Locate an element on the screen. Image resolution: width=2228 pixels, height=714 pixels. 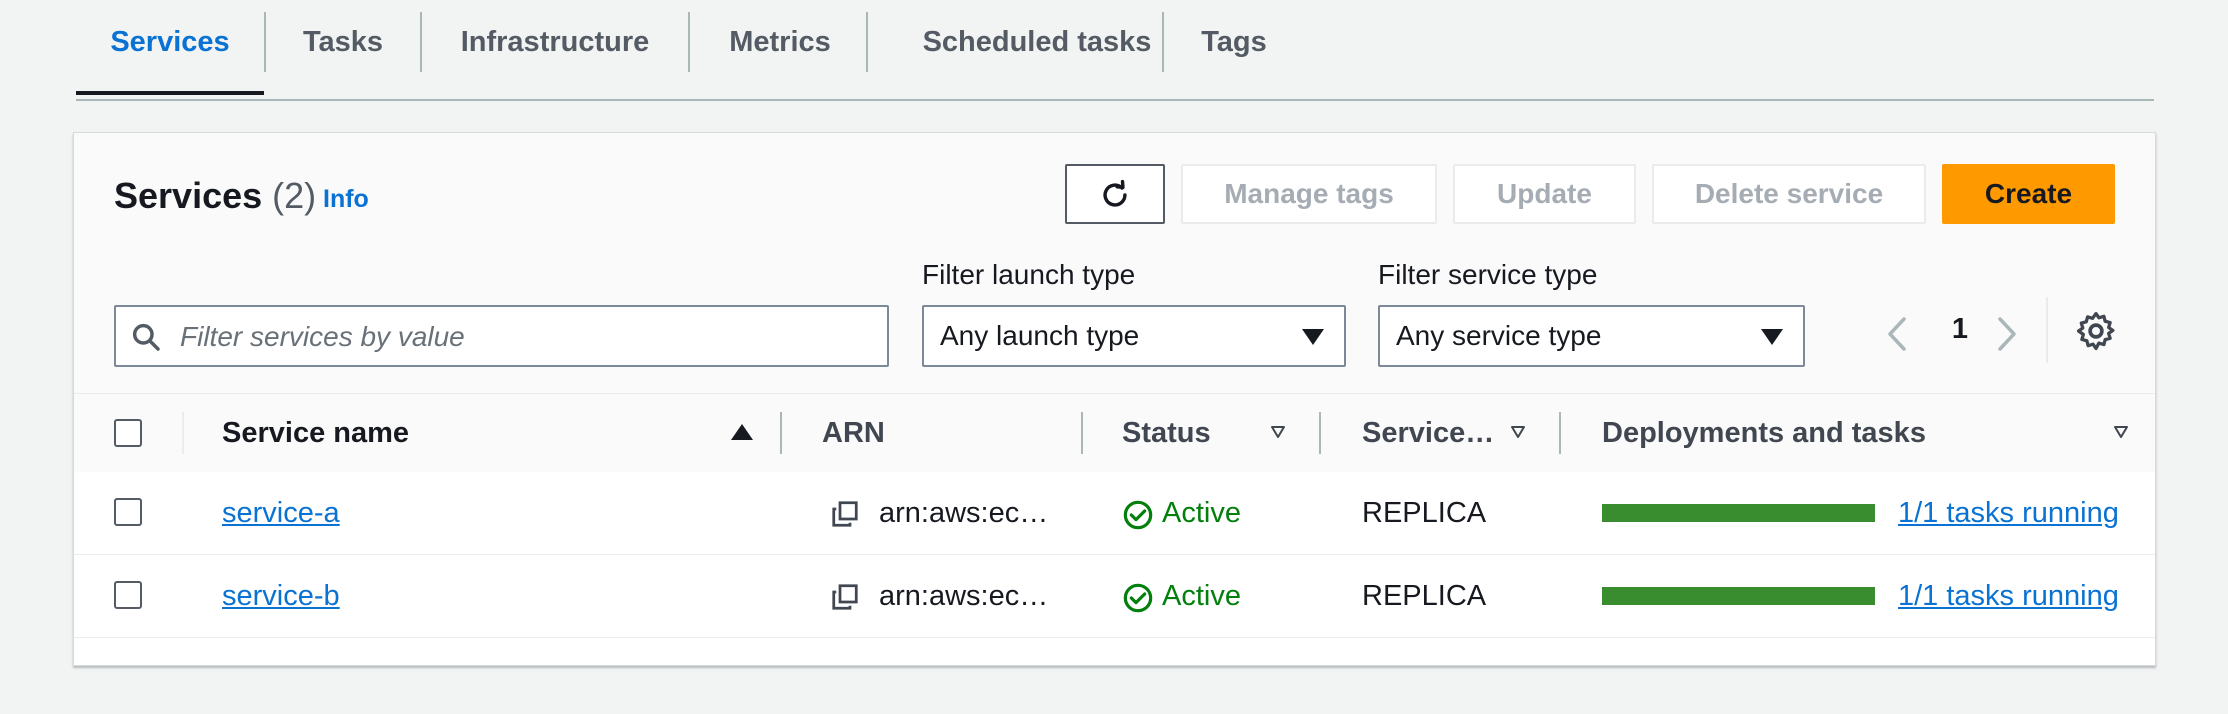
launch-type-select: Any launch type is located at coordinates (1134, 336).